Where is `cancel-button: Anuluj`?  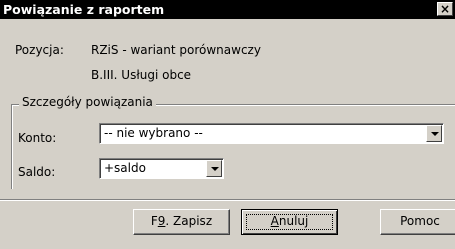
cancel-button: Anuluj is located at coordinates (289, 222).